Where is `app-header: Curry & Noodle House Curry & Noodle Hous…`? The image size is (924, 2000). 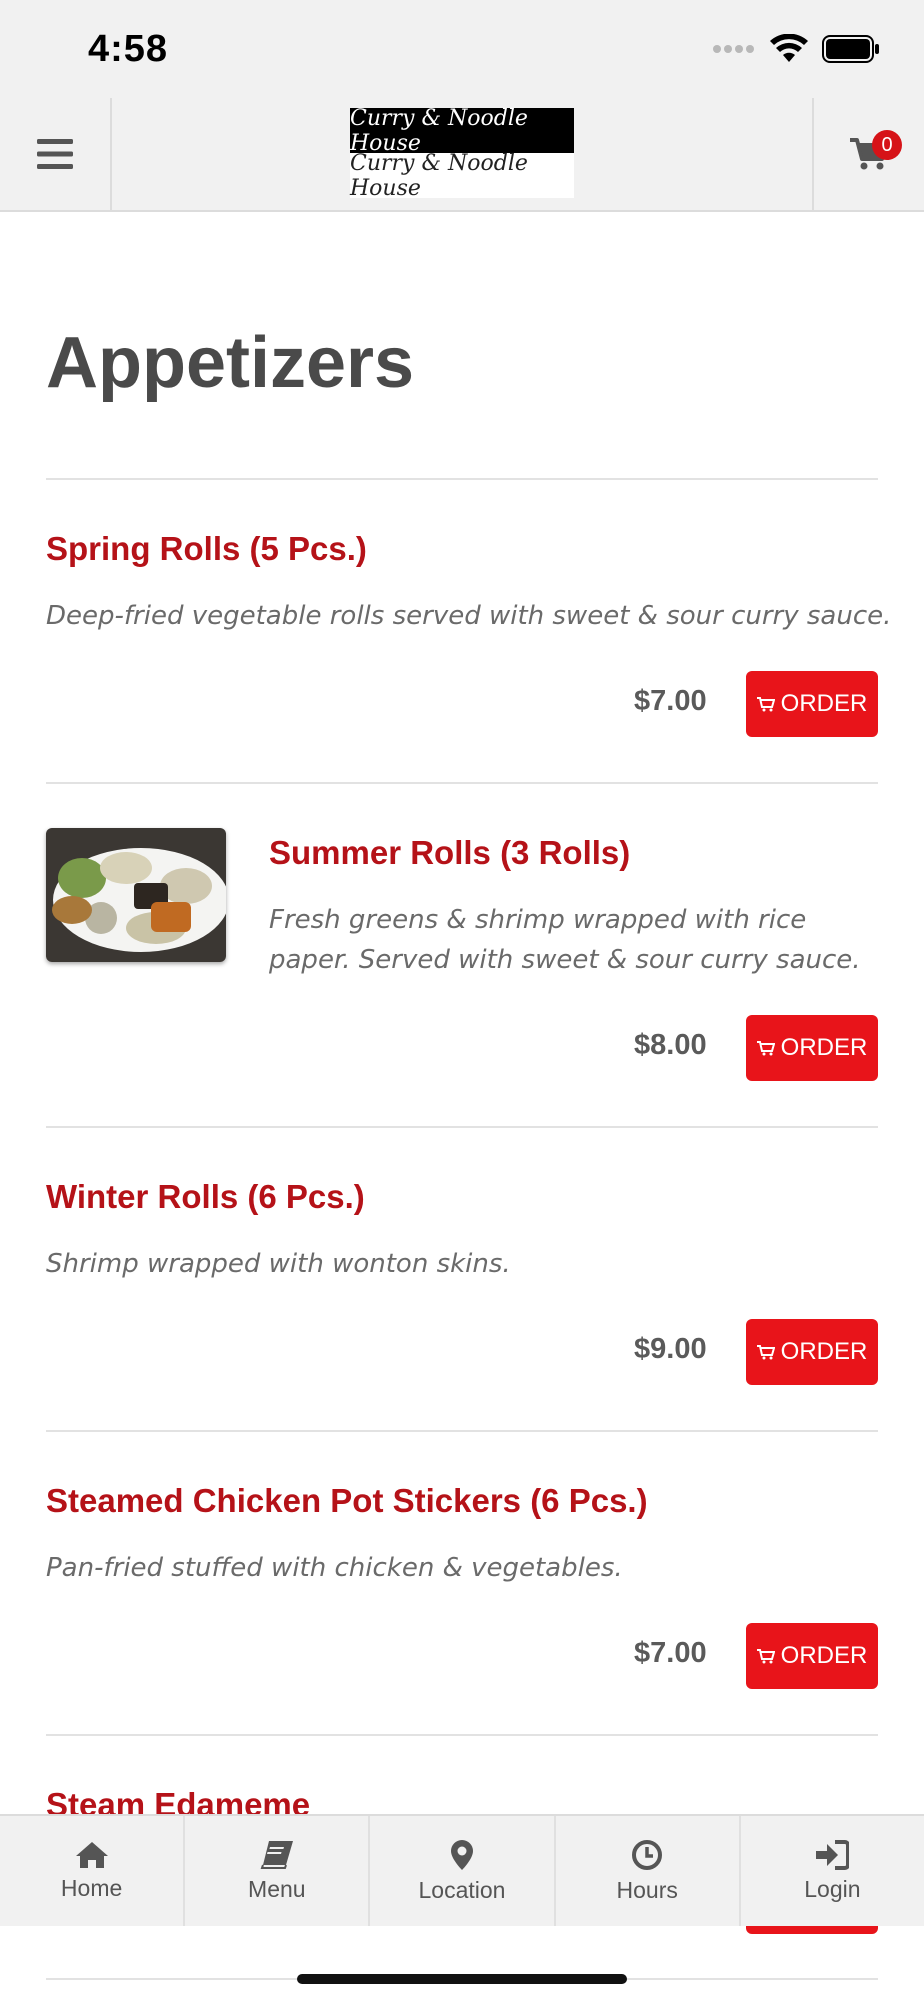
app-header: Curry & Noodle House Curry & Noodle Hous… is located at coordinates (462, 155).